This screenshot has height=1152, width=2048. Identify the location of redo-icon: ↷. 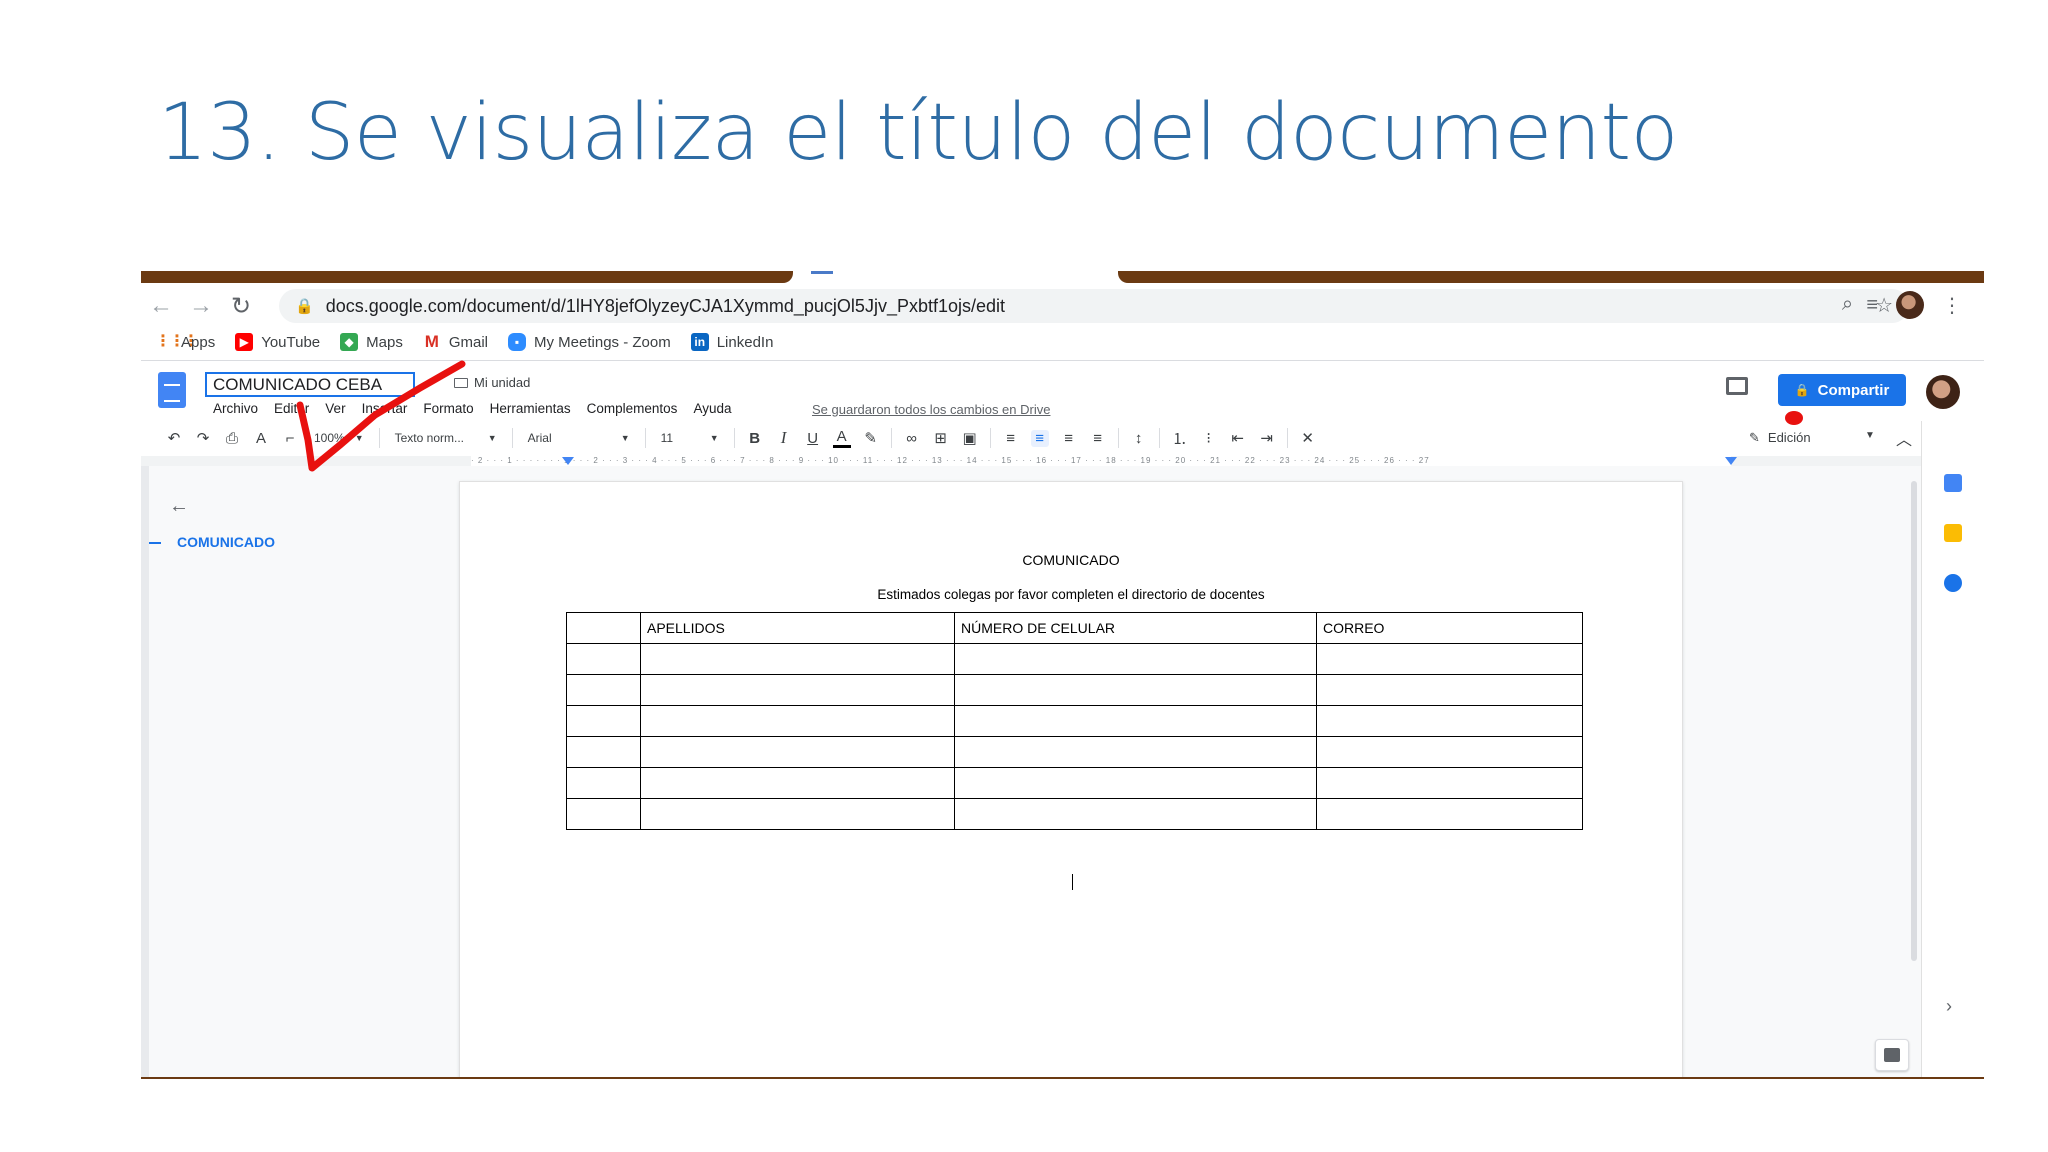
(203, 438).